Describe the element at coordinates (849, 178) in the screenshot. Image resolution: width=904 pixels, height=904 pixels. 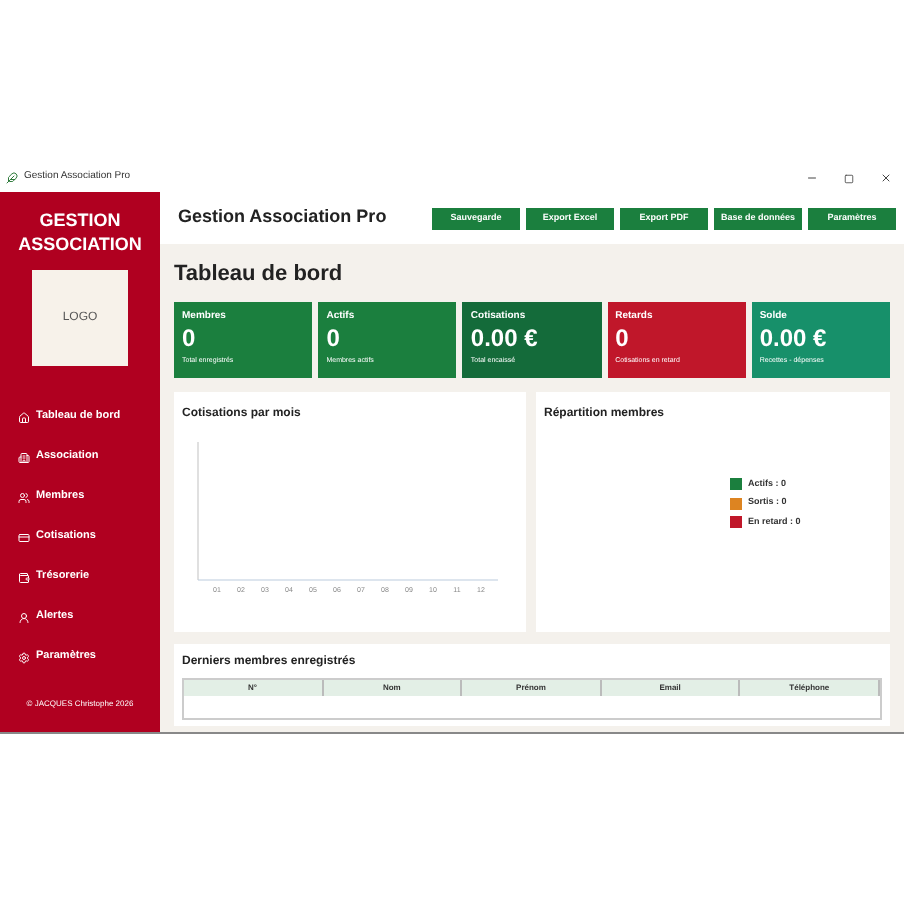
I see `maximize-icon` at that location.